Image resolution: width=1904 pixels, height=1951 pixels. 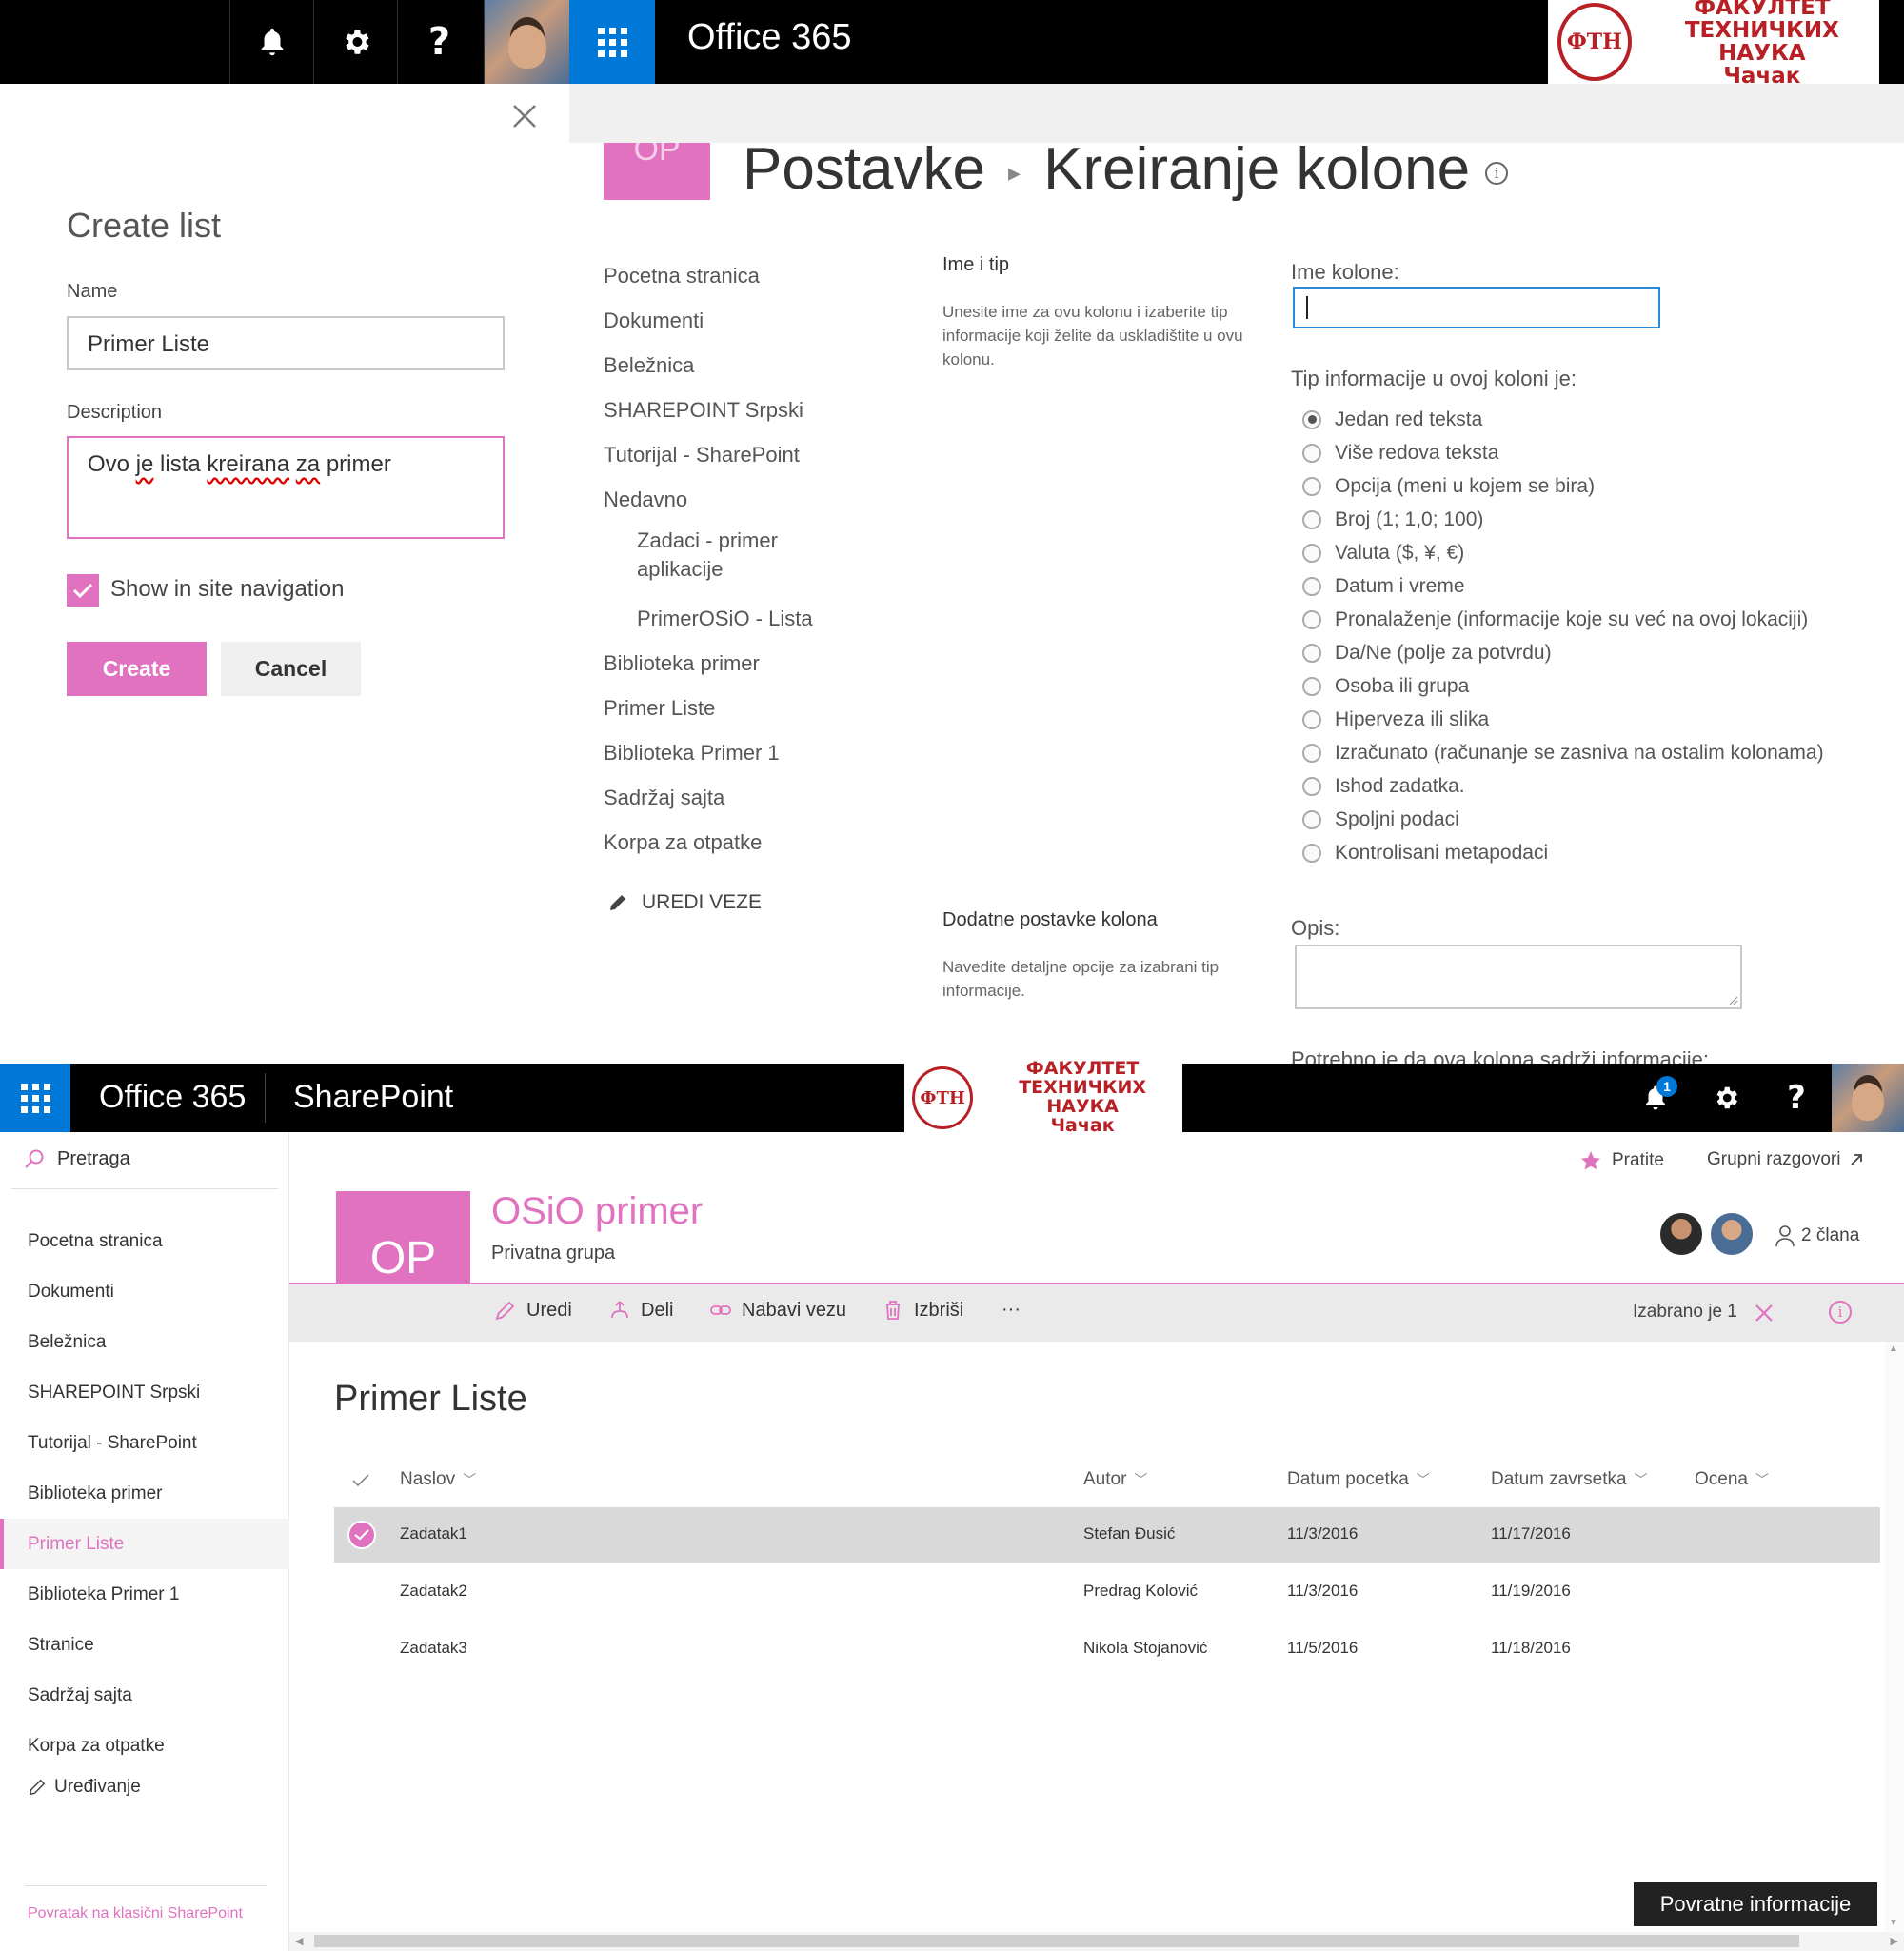 I want to click on type-option: Ishod zadatka., so click(x=1563, y=786).